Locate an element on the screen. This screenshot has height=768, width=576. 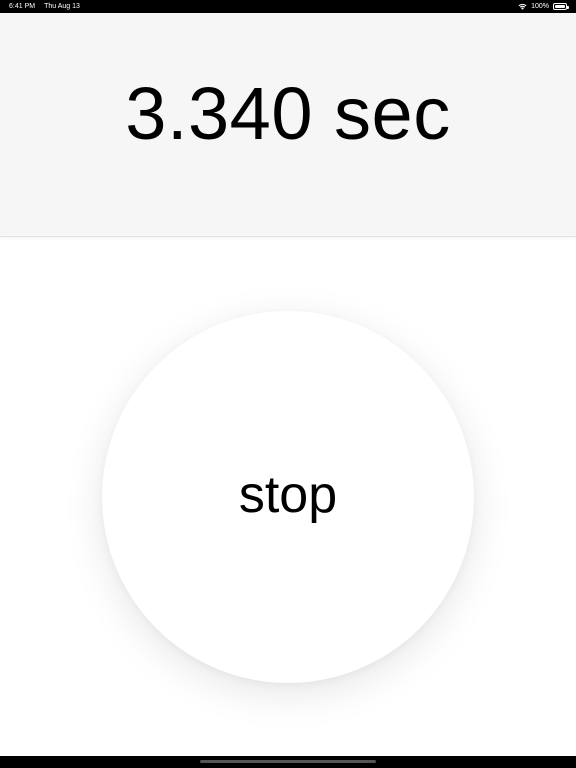
status-left: 6:41 PM Thu Aug 13 is located at coordinates (44, 6).